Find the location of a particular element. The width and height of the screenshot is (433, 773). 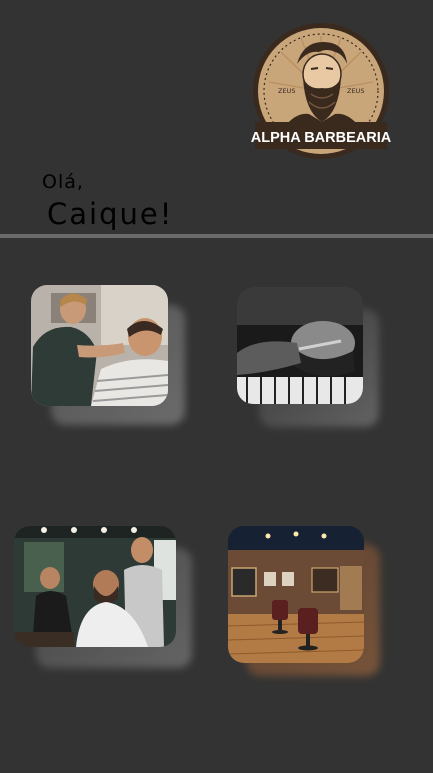

greeting-user-name: Caique! is located at coordinates (110, 214).